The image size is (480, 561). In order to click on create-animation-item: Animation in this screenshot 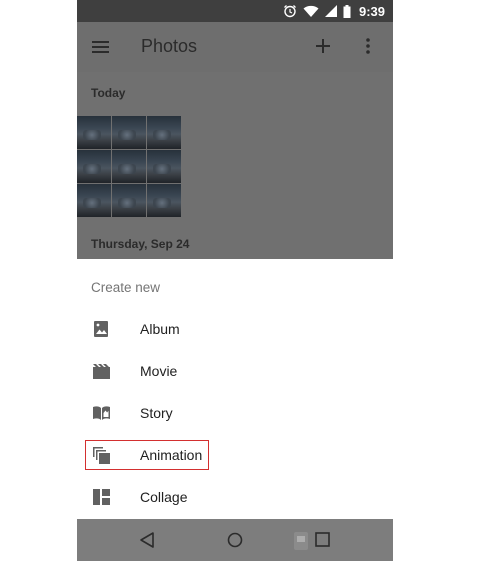, I will do `click(235, 455)`.